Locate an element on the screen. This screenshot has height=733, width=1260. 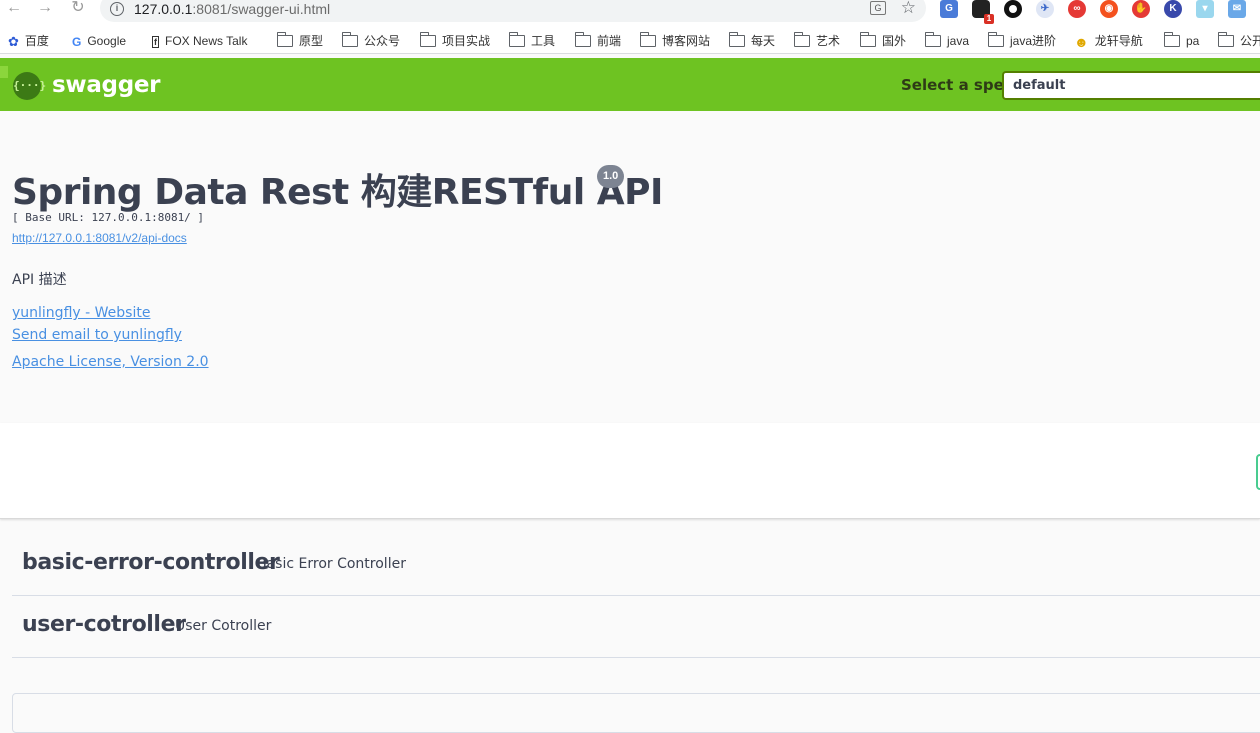
tag-description: User Cotroller is located at coordinates (223, 626).